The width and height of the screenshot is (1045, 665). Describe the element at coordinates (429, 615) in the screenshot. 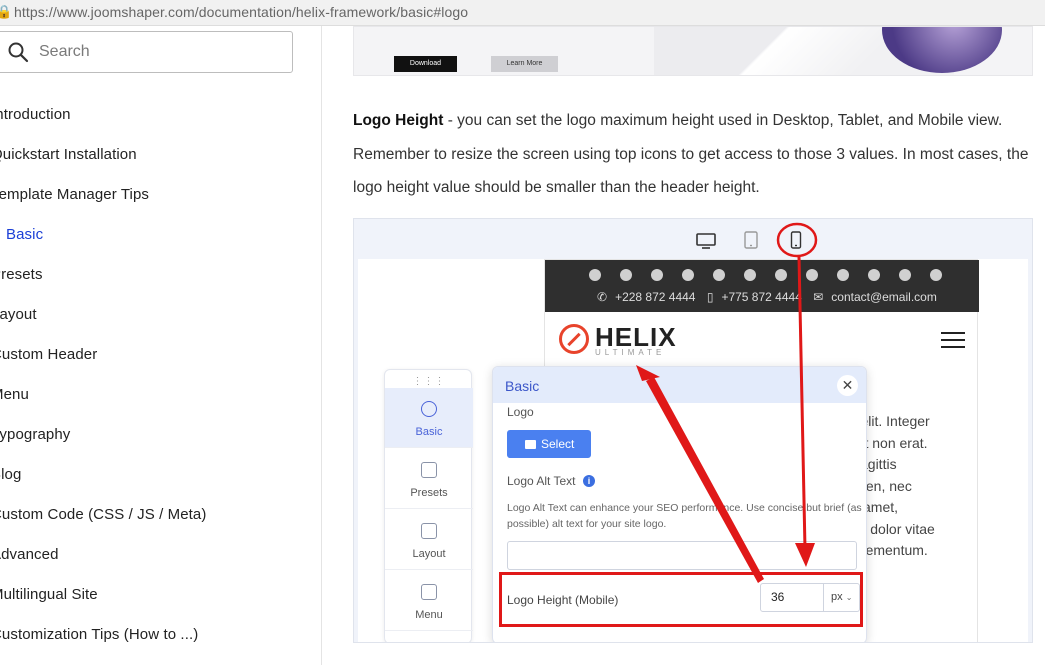

I see `panel-item-label: Menu` at that location.